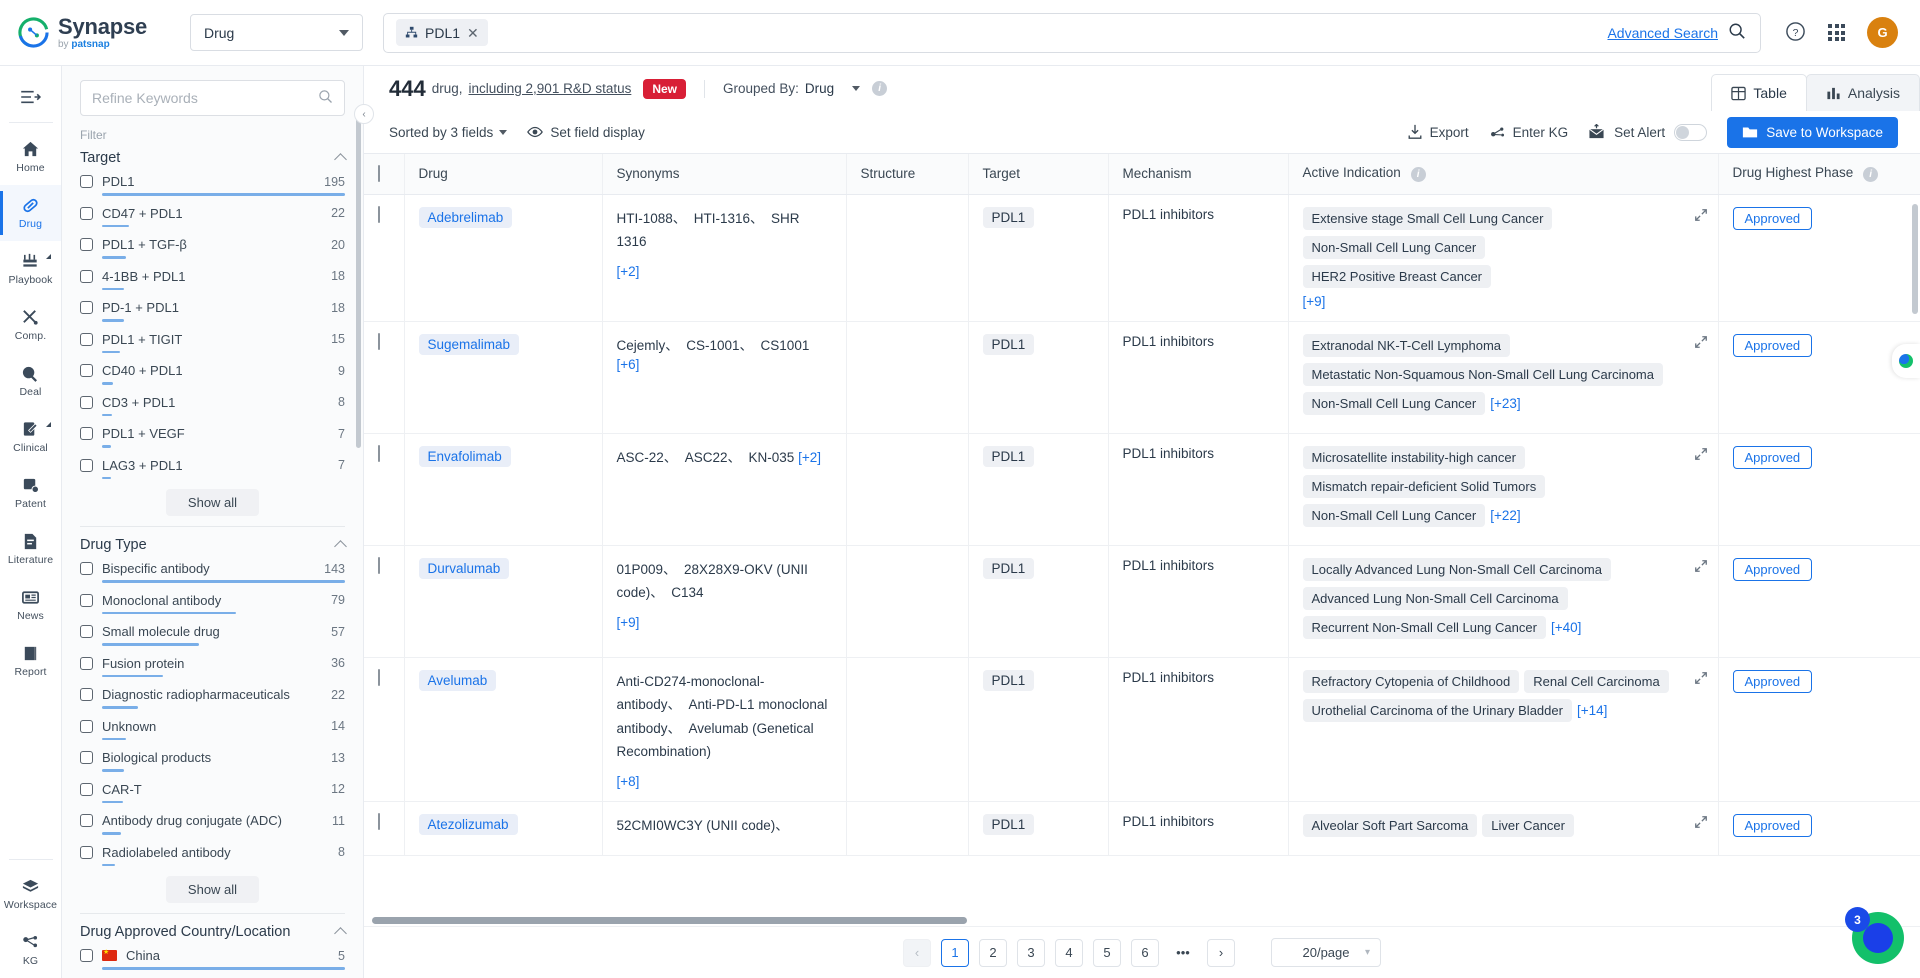  I want to click on filter-option: Antibody drug conjugate (ADC) 11, so click(212, 824).